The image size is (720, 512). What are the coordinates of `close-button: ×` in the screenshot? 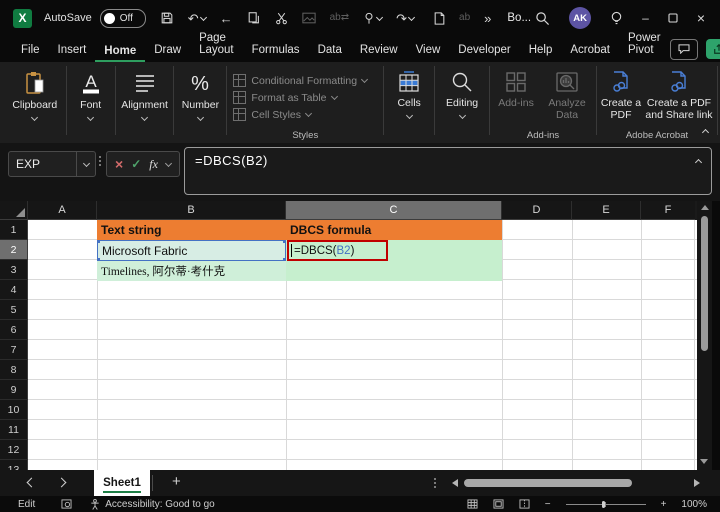 It's located at (701, 18).